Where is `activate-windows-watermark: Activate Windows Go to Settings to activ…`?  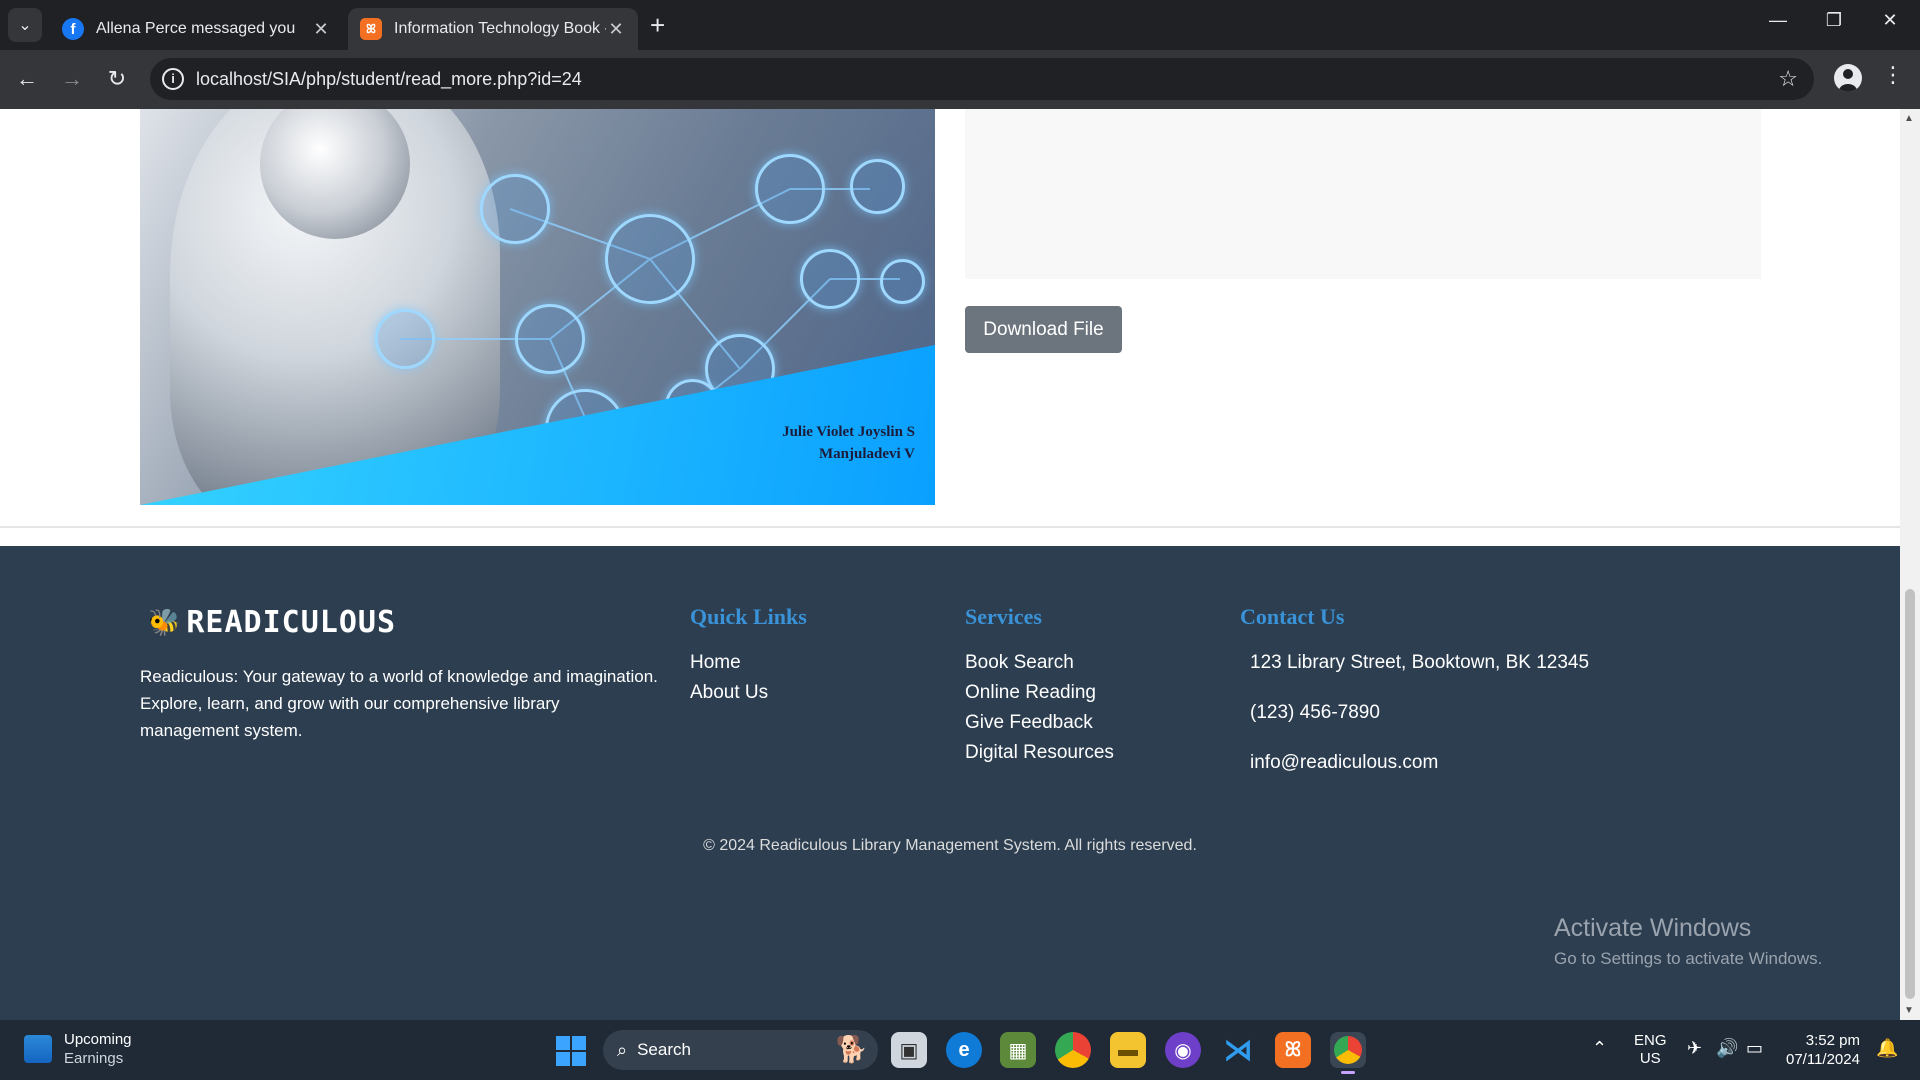 activate-windows-watermark: Activate Windows Go to Settings to activ… is located at coordinates (1688, 941).